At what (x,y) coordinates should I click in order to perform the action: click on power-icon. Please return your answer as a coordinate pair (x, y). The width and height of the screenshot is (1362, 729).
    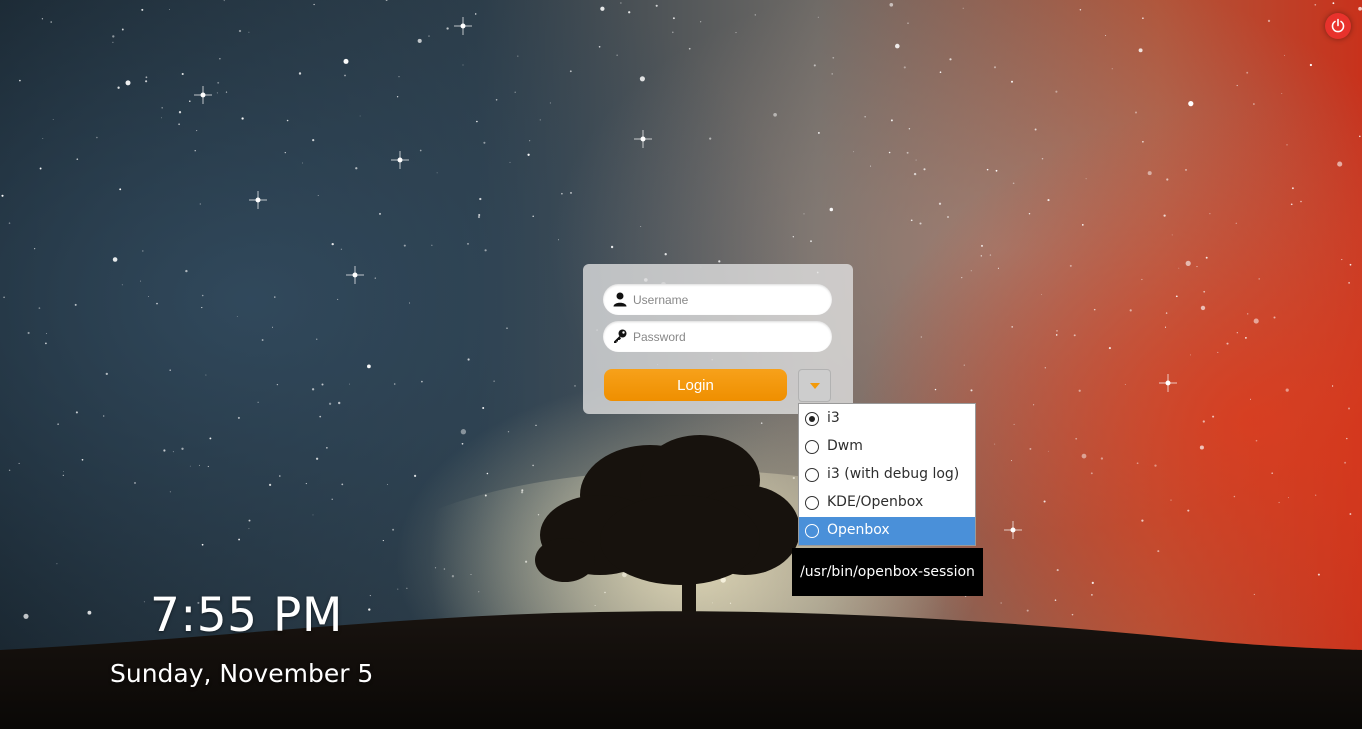
    Looking at the image, I should click on (1338, 25).